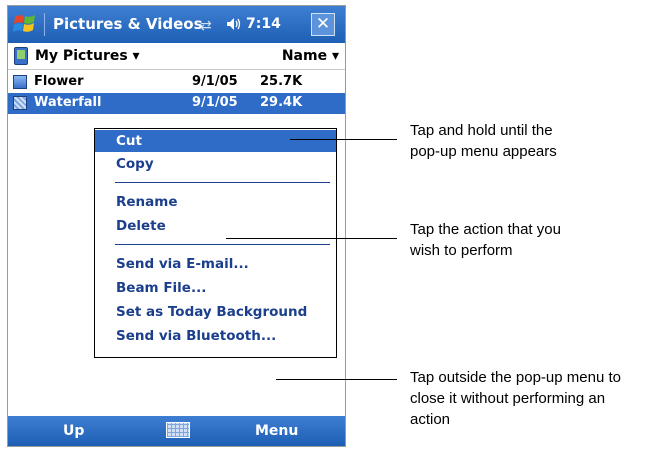 This screenshot has width=655, height=450. Describe the element at coordinates (430, 419) in the screenshot. I see `callout-text-line: action` at that location.